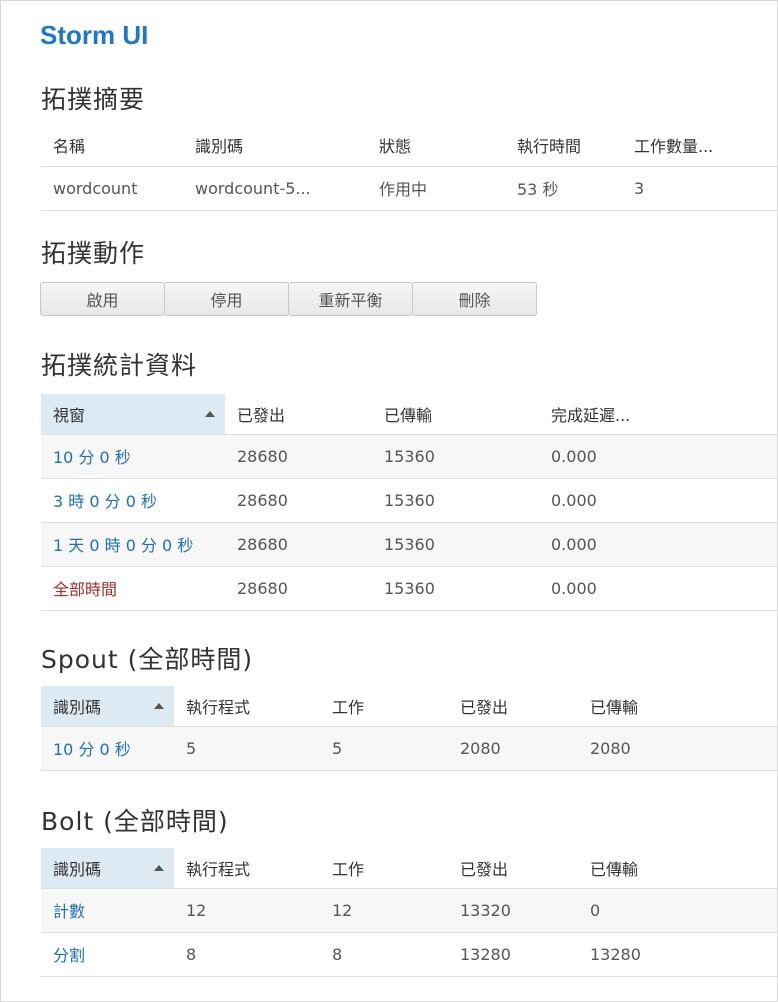 Image resolution: width=778 pixels, height=1002 pixels. I want to click on col-status: 狀態, so click(436, 145).